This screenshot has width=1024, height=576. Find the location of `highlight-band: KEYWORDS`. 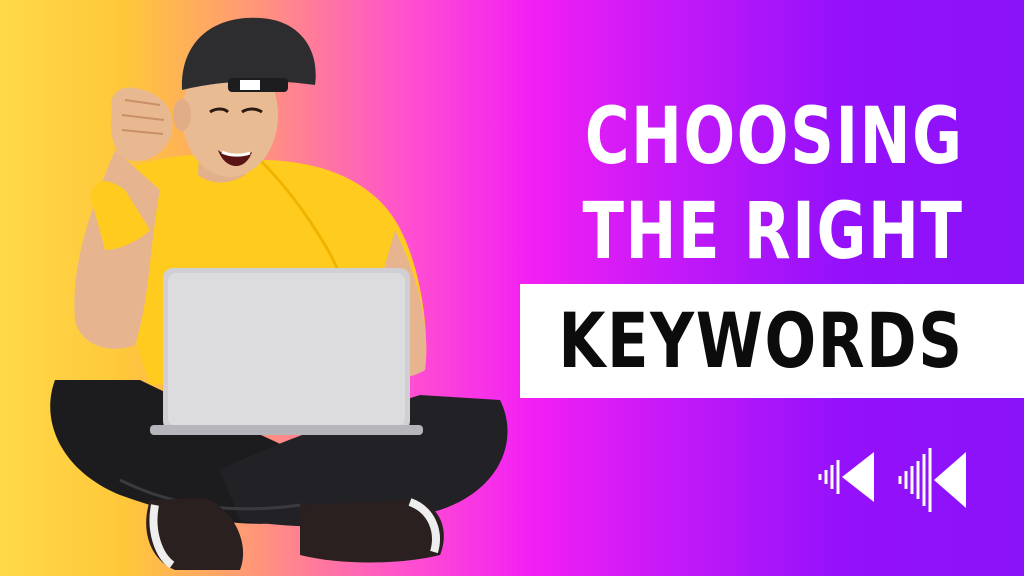

highlight-band: KEYWORDS is located at coordinates (772, 341).